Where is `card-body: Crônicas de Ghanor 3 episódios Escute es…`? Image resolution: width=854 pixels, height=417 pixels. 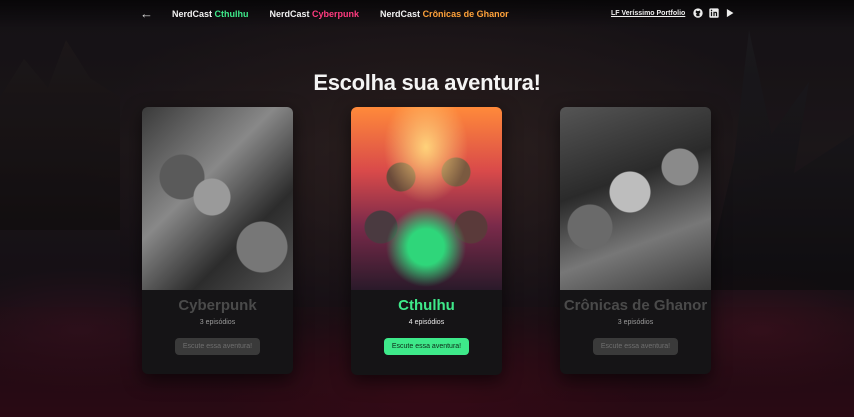 card-body: Crônicas de Ghanor 3 episódios Escute es… is located at coordinates (635, 322).